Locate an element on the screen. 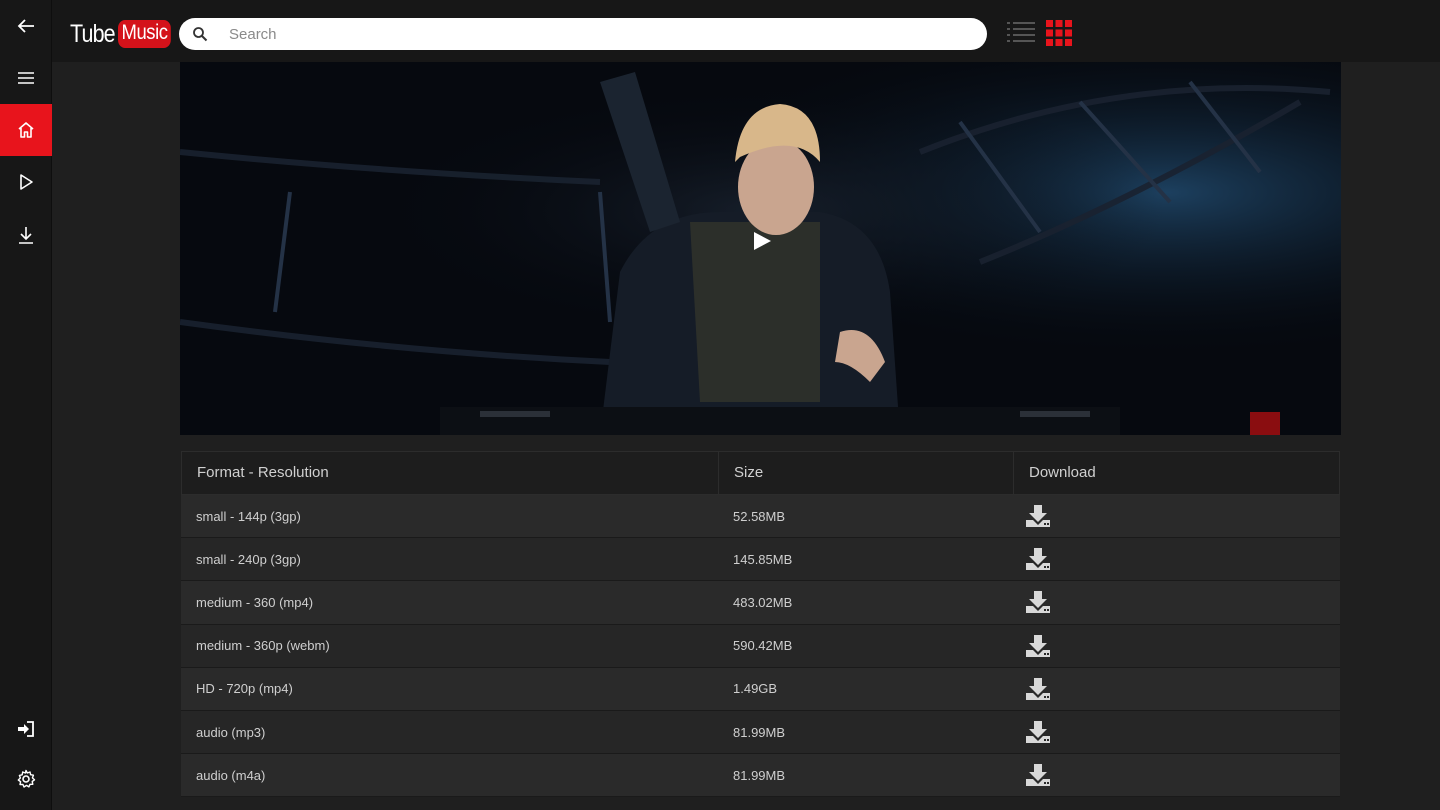 This screenshot has width=1440, height=810. format-cell: audio (m4a) is located at coordinates (231, 775).